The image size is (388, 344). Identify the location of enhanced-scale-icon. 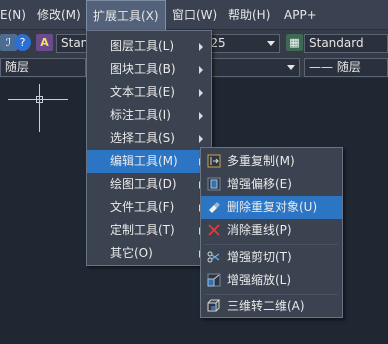
(214, 280).